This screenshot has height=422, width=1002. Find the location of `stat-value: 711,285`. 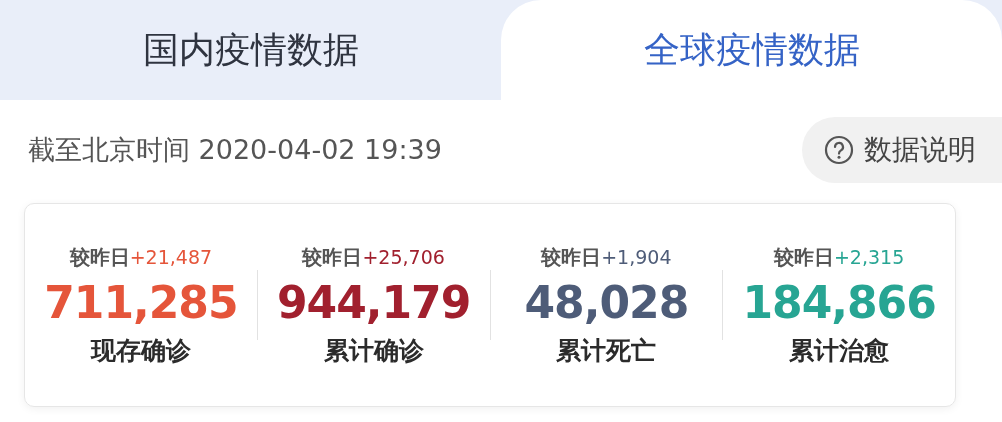

stat-value: 711,285 is located at coordinates (141, 302).